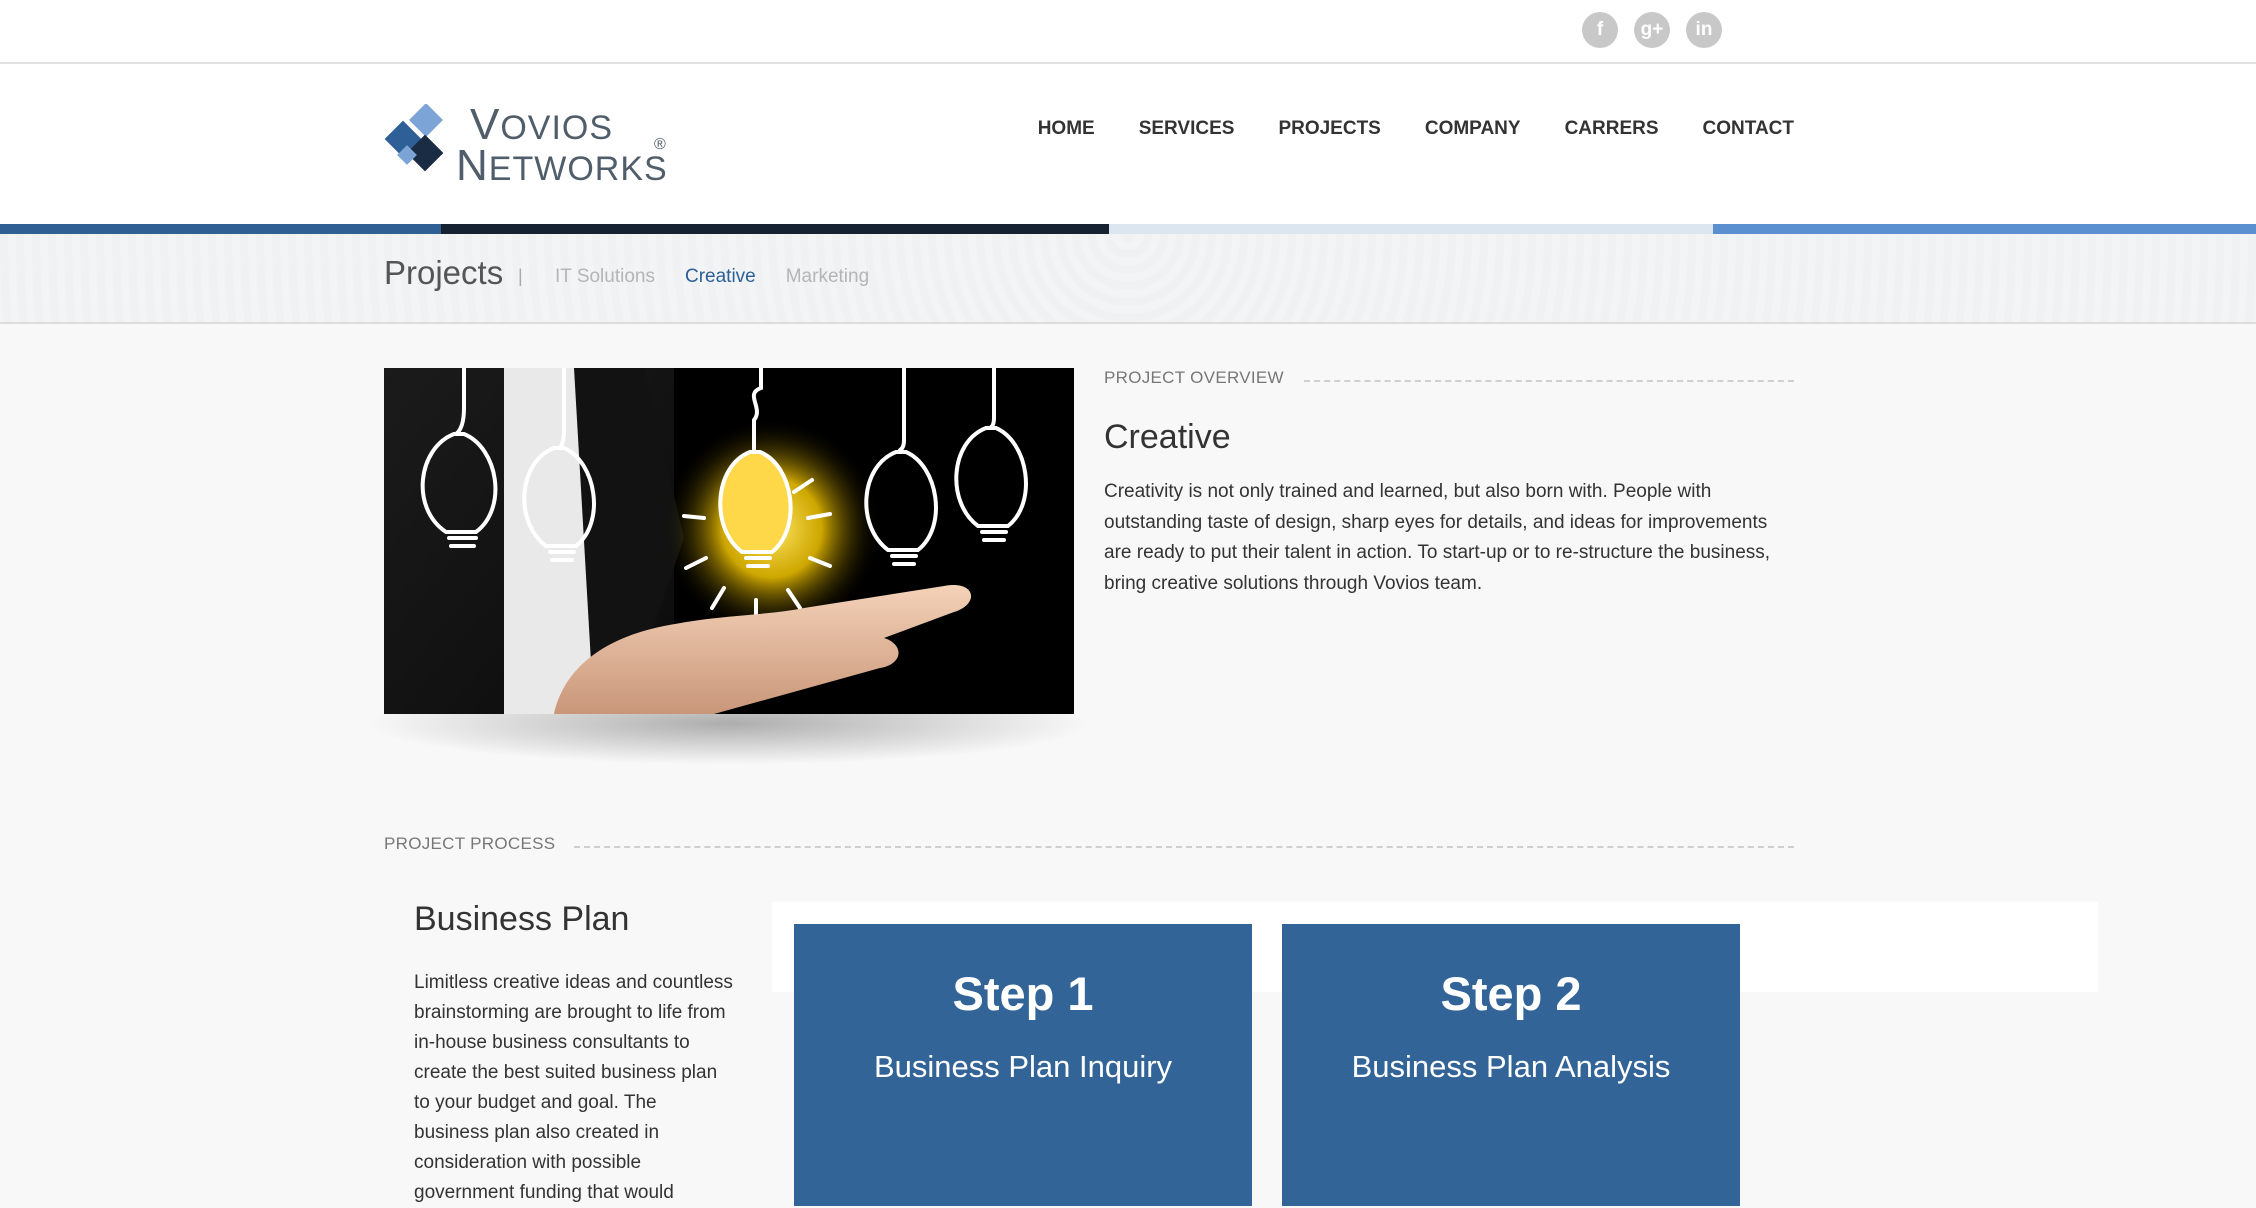 Image resolution: width=2256 pixels, height=1208 pixels. Describe the element at coordinates (1511, 993) in the screenshot. I see `step-number: Step 2` at that location.